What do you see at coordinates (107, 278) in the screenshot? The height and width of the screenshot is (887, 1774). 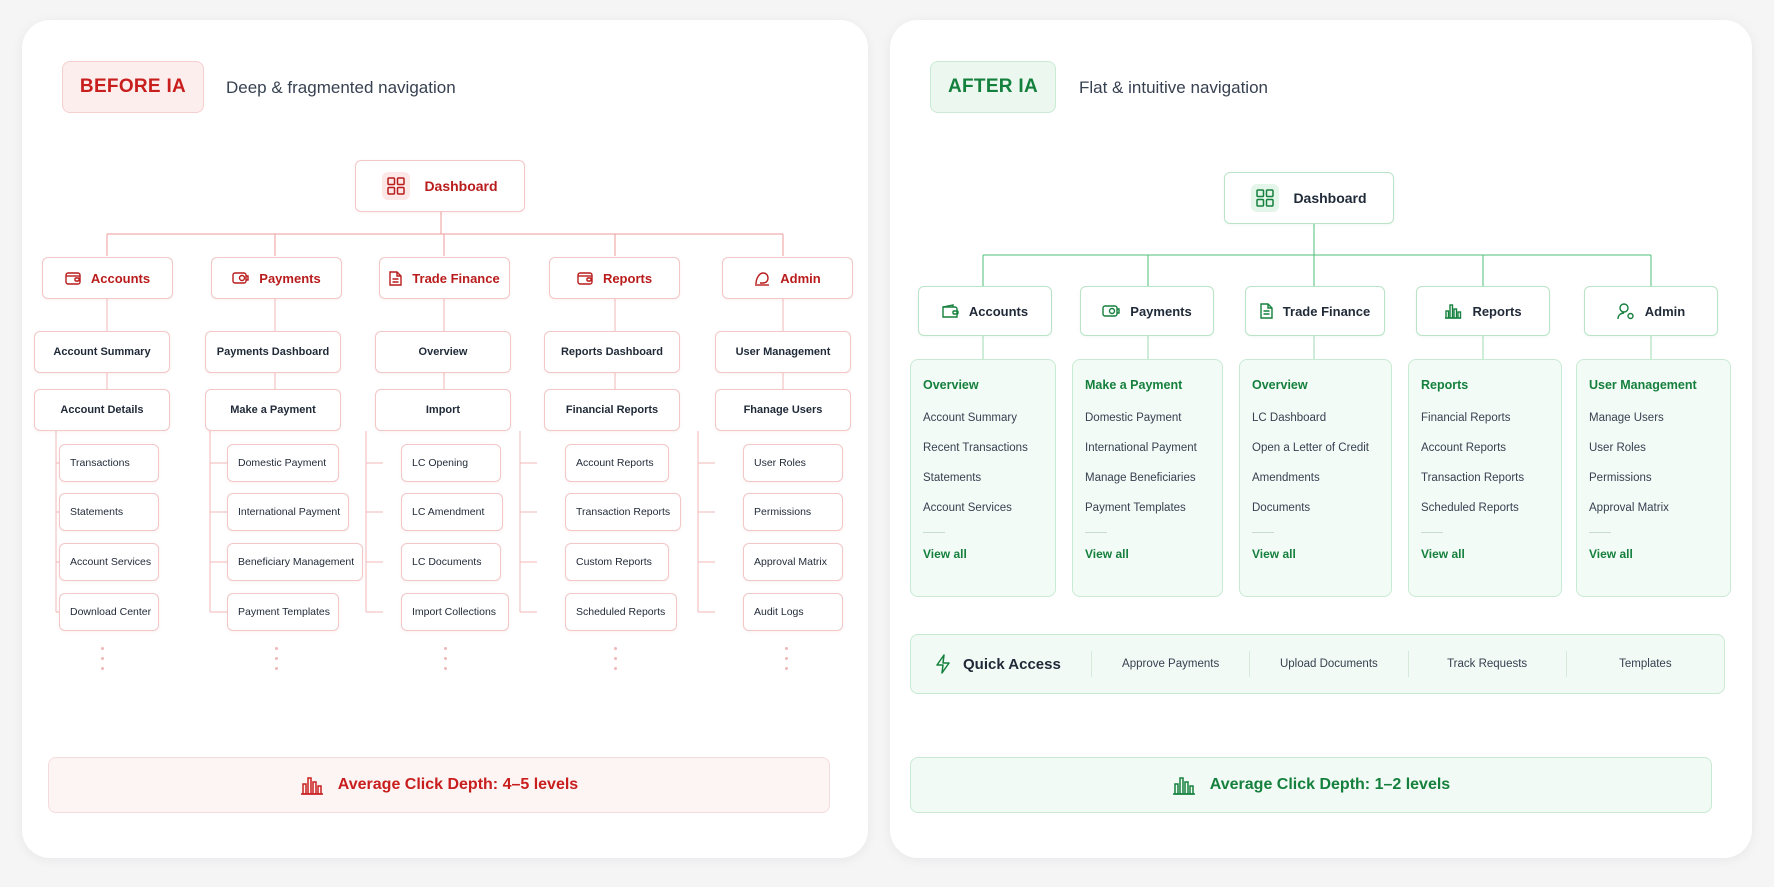 I see `before-cat-accounts: Accounts` at bounding box center [107, 278].